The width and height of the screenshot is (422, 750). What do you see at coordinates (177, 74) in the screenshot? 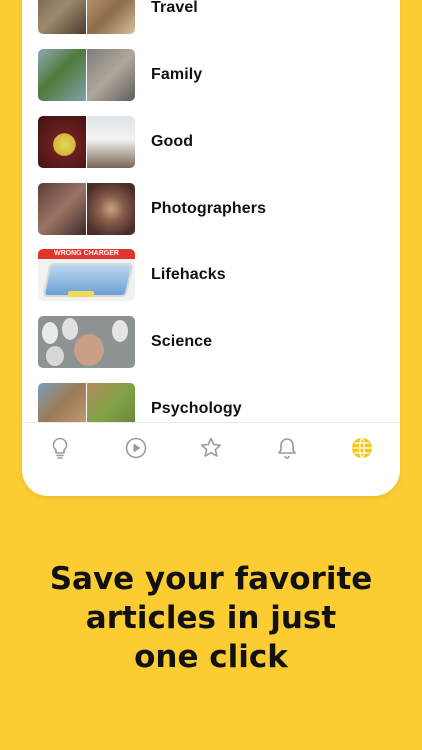
I see `category-label: Family` at bounding box center [177, 74].